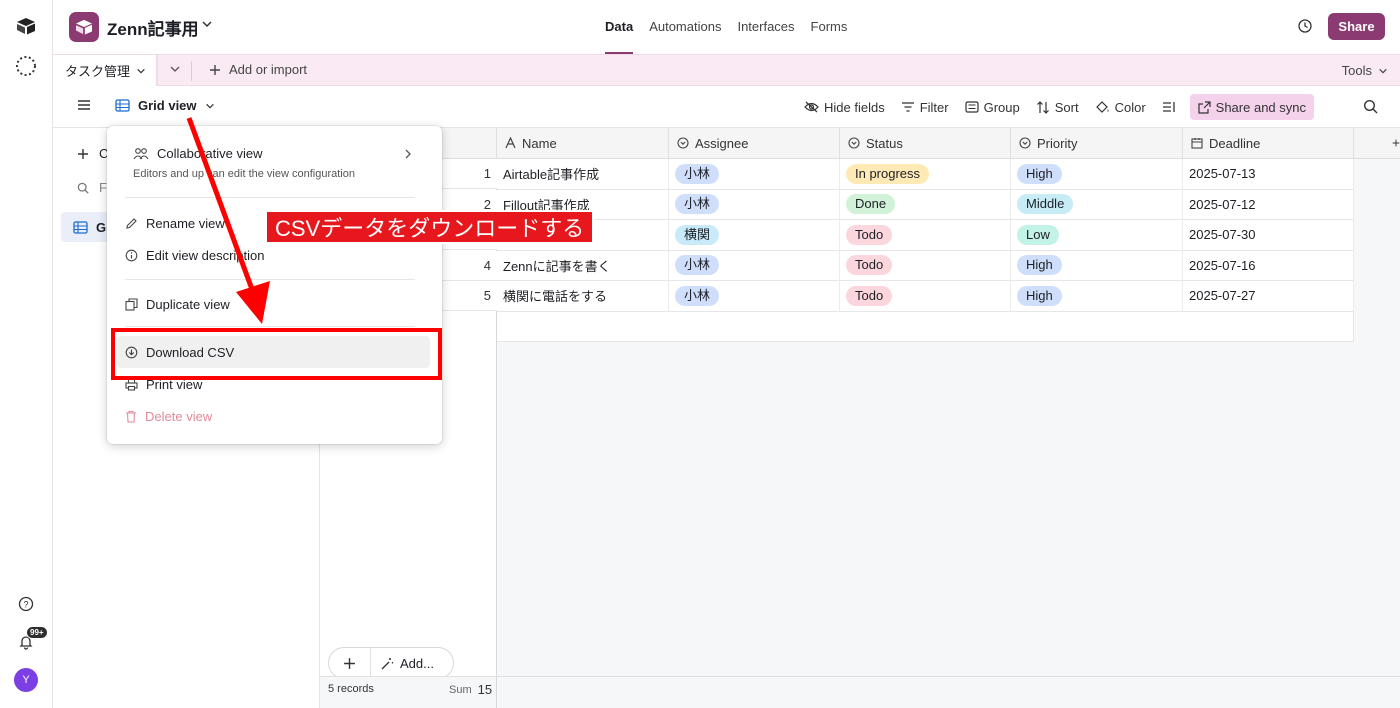 This screenshot has height=708, width=1400. What do you see at coordinates (1268, 235) in the screenshot?
I see `deadline-cell: 2025-07-30` at bounding box center [1268, 235].